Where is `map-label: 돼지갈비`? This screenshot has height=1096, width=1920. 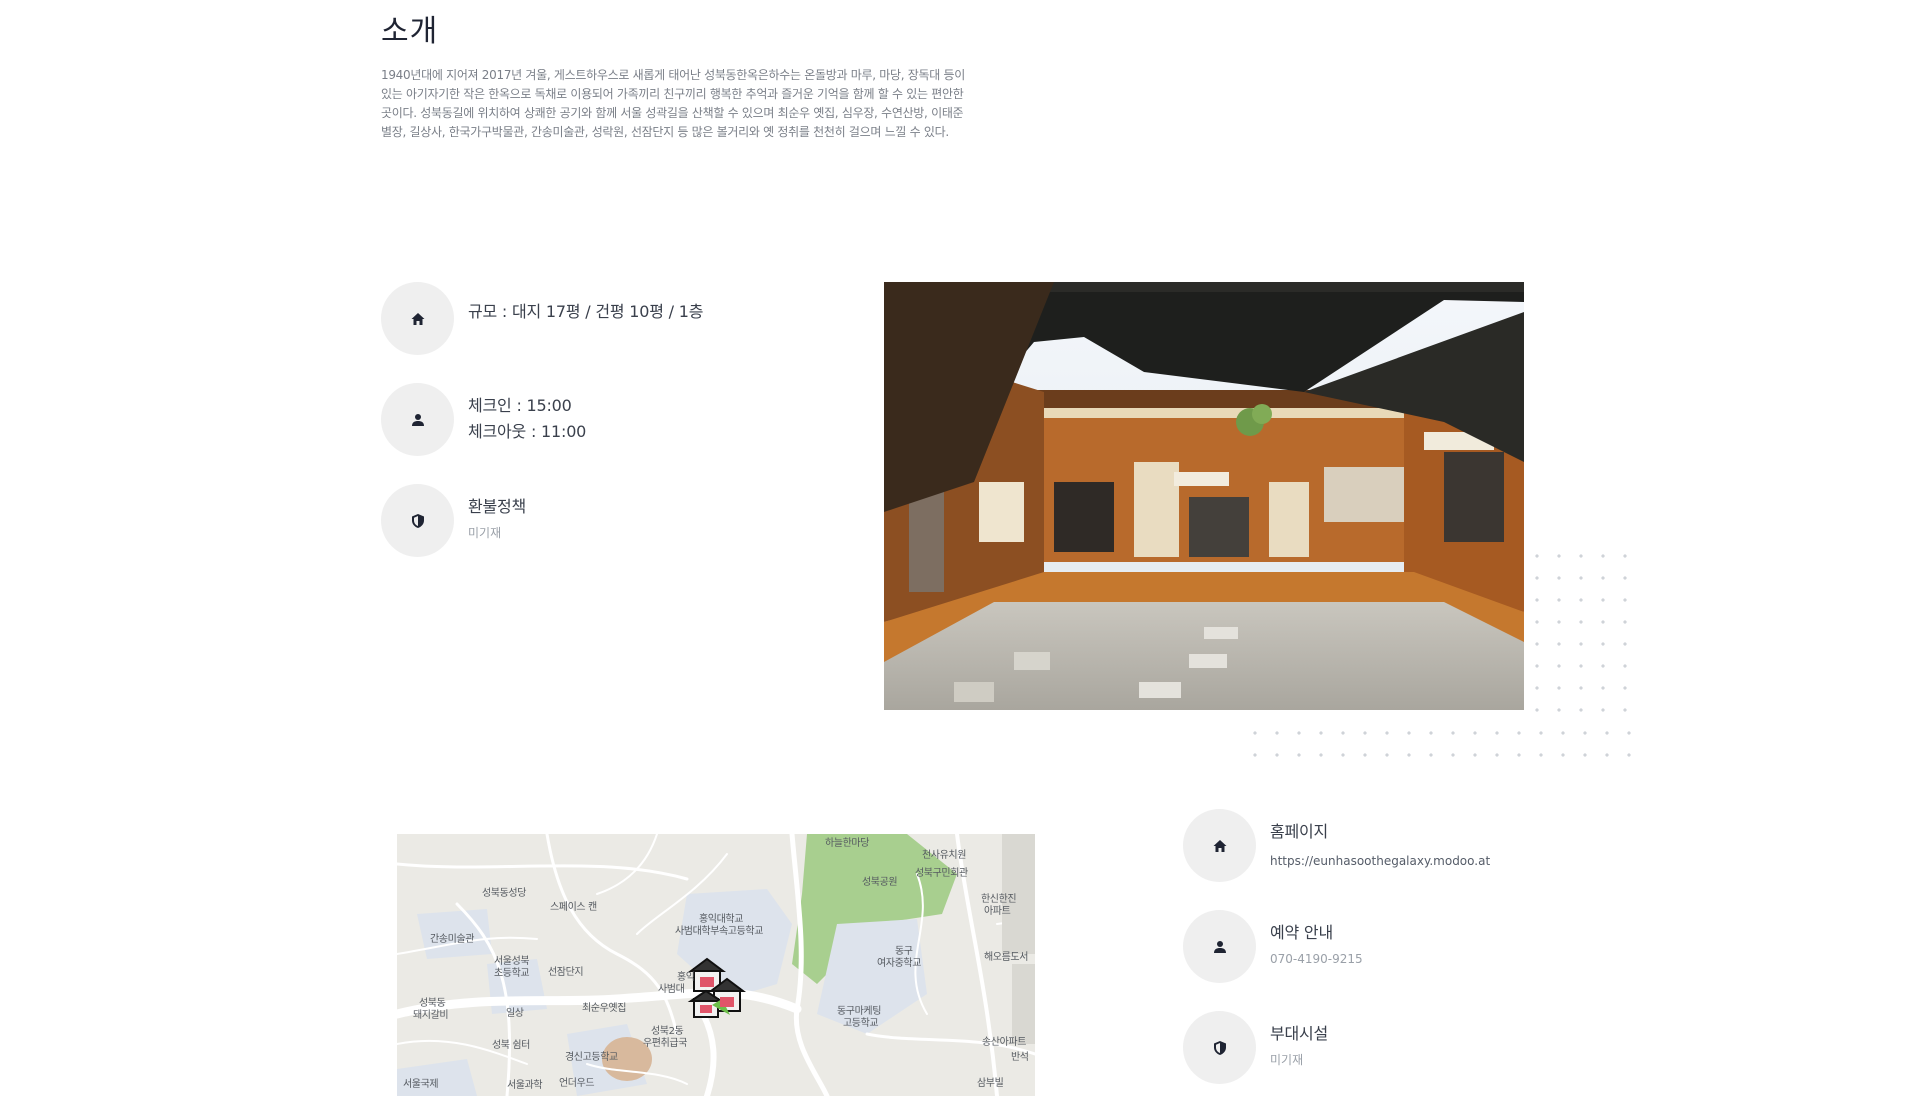
map-label: 돼지갈비 is located at coordinates (431, 1015).